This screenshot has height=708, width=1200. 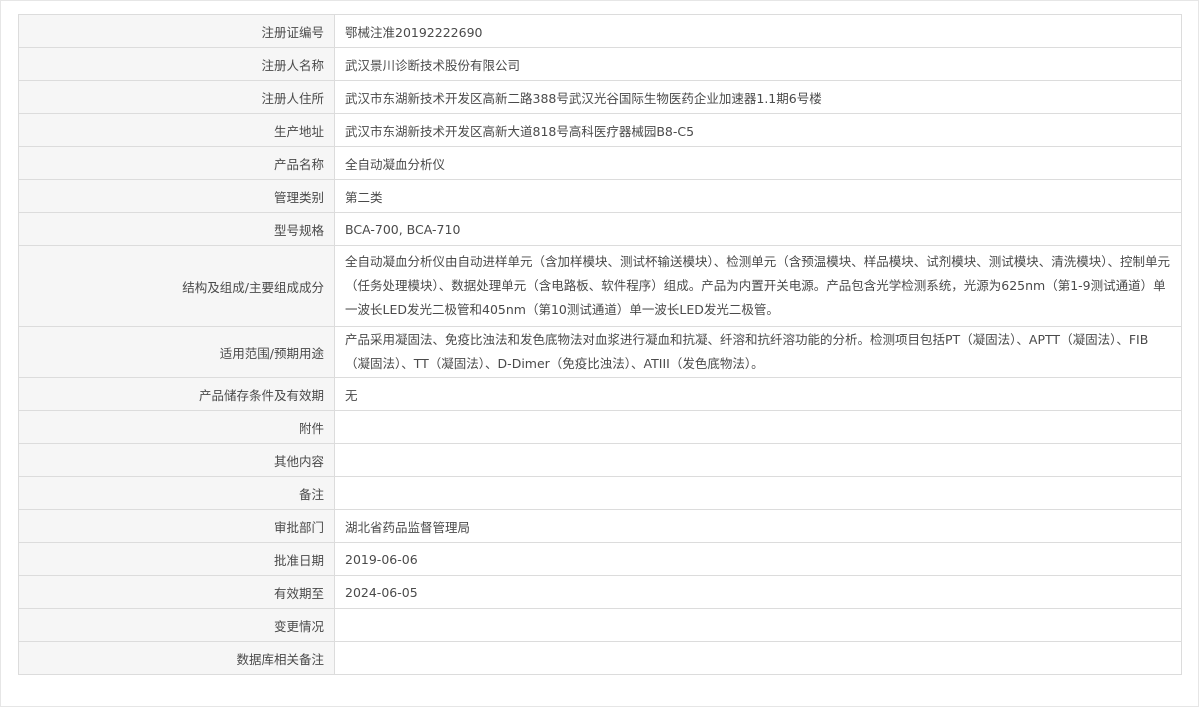 I want to click on field-value: 2019-06-06, so click(x=758, y=559).